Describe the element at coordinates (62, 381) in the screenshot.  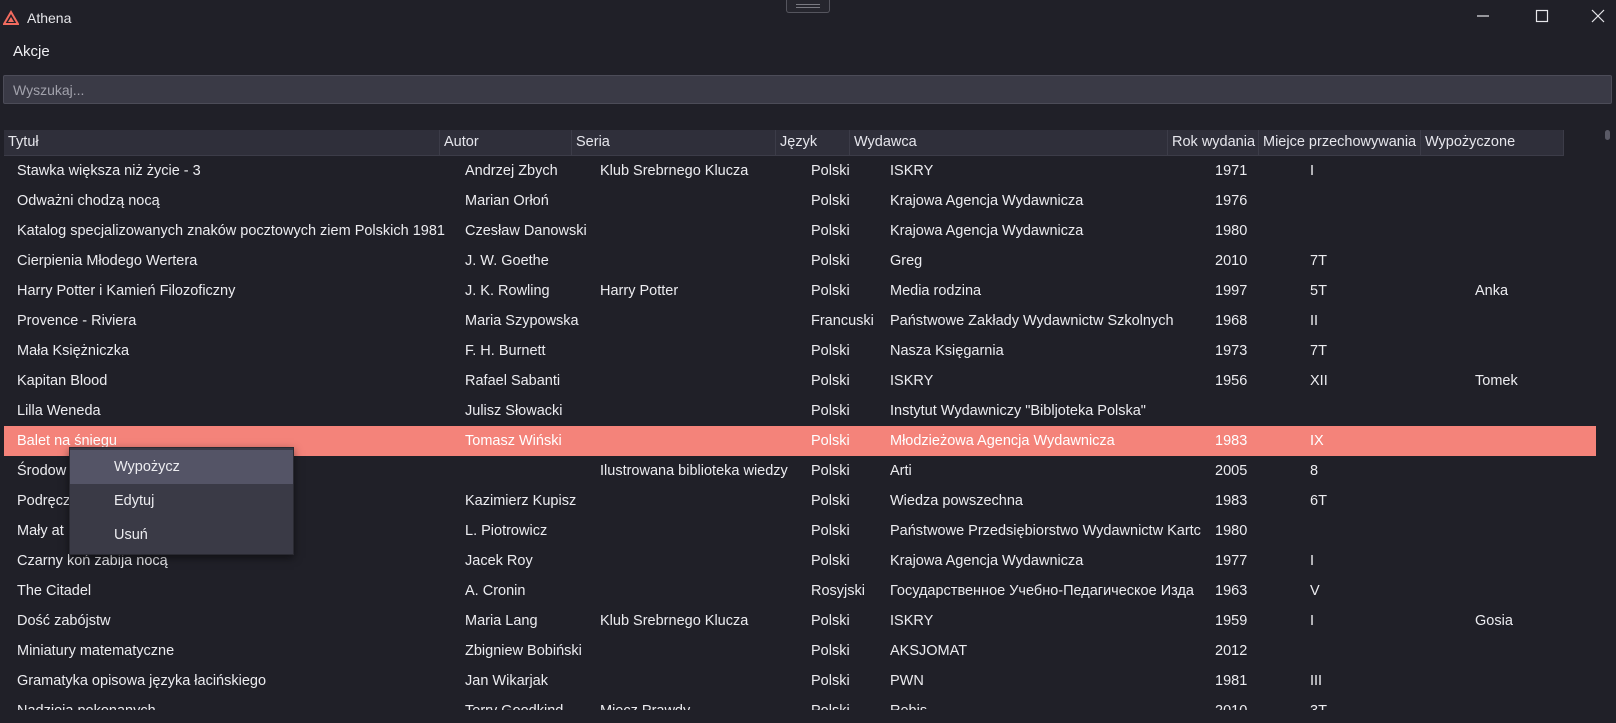
I see `cell-tytul: Kapitan Blood` at that location.